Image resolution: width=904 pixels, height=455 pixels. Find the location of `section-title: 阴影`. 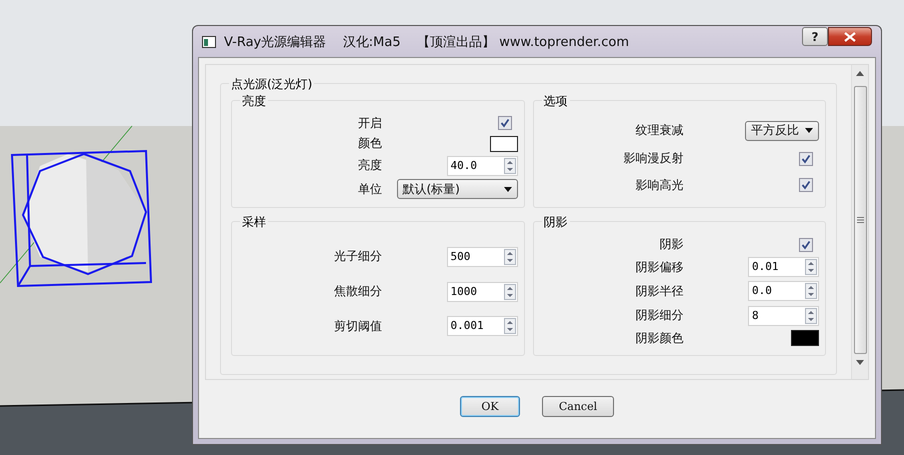

section-title: 阴影 is located at coordinates (556, 222).